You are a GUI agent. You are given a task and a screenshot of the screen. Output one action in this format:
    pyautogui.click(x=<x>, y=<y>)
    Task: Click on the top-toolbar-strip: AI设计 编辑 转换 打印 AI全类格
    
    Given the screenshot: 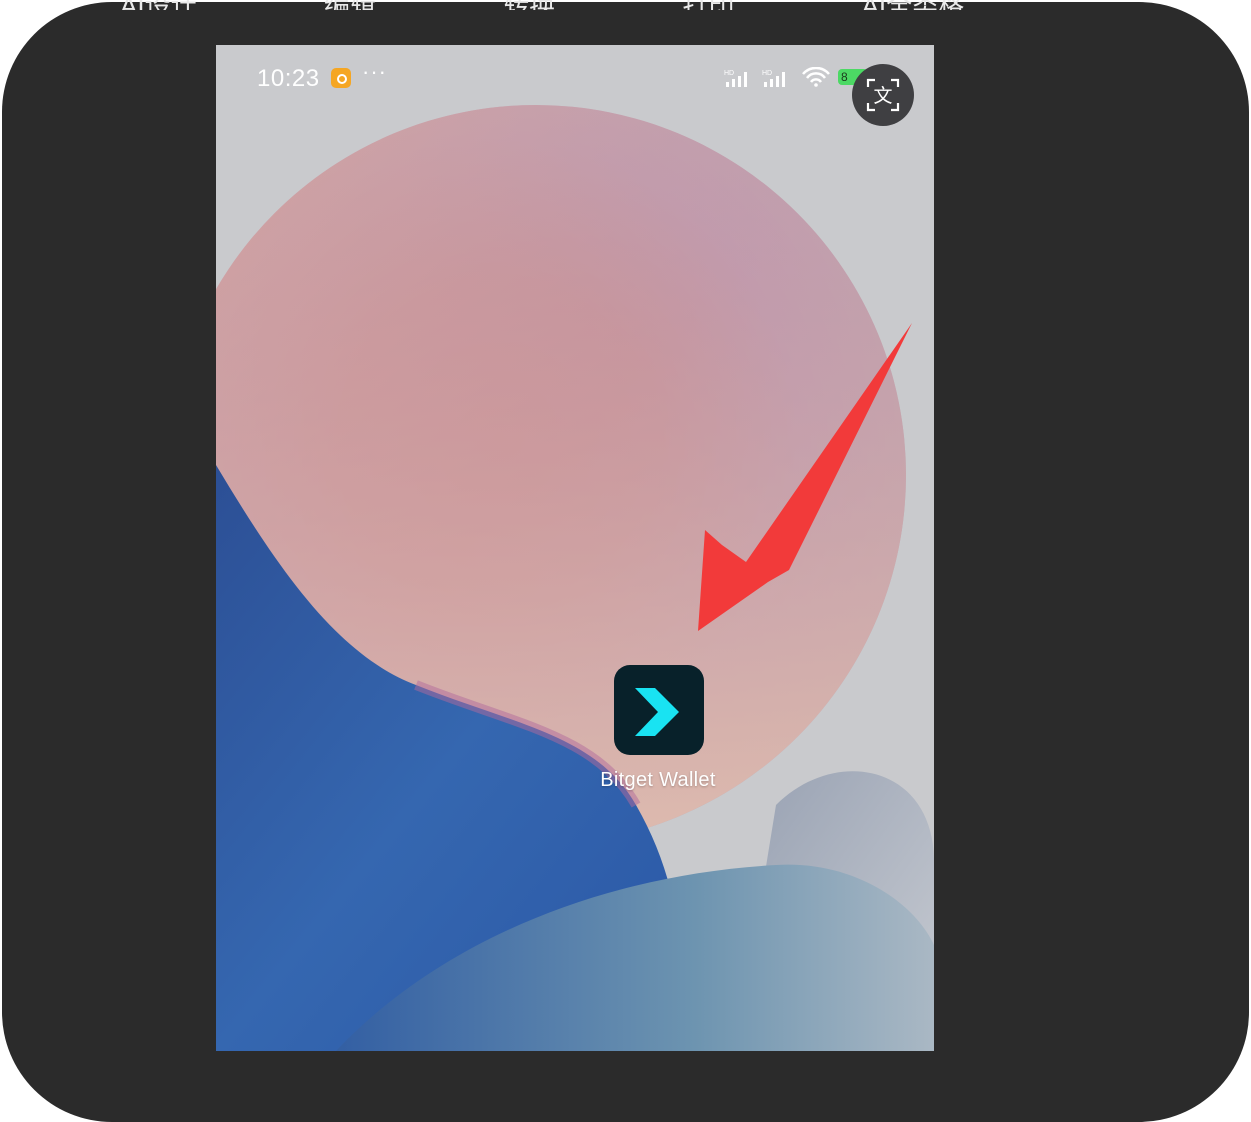 What is the action you would take?
    pyautogui.click(x=580, y=5)
    